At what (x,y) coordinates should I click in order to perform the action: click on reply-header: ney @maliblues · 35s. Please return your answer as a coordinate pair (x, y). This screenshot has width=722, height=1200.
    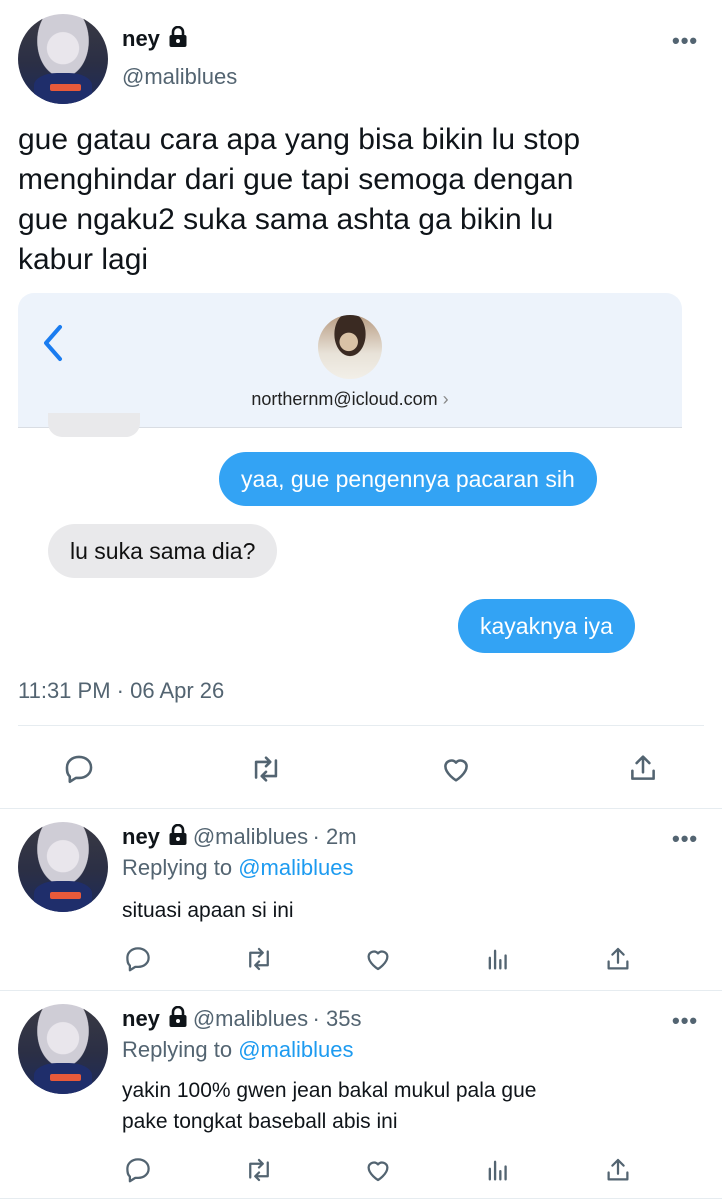
    Looking at the image, I should click on (242, 1019).